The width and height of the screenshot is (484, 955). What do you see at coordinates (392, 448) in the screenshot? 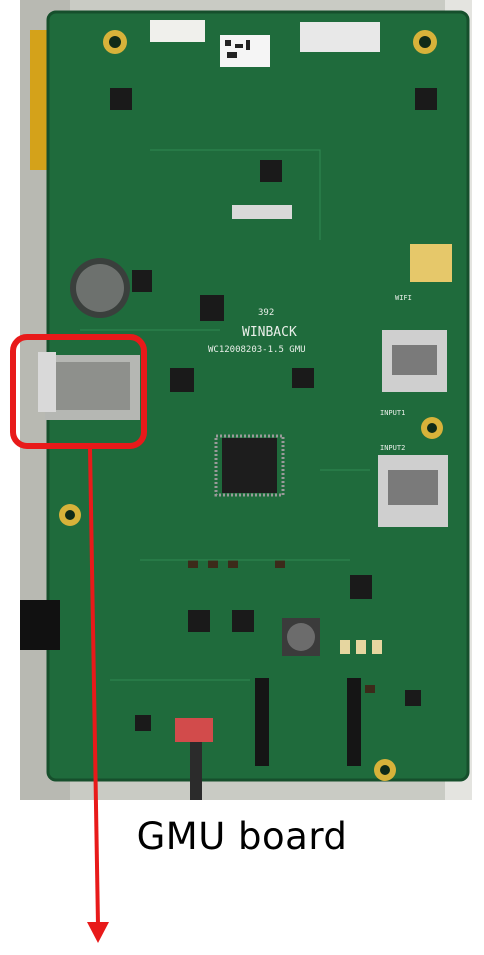
I see `connector-label: INPUT2` at bounding box center [392, 448].